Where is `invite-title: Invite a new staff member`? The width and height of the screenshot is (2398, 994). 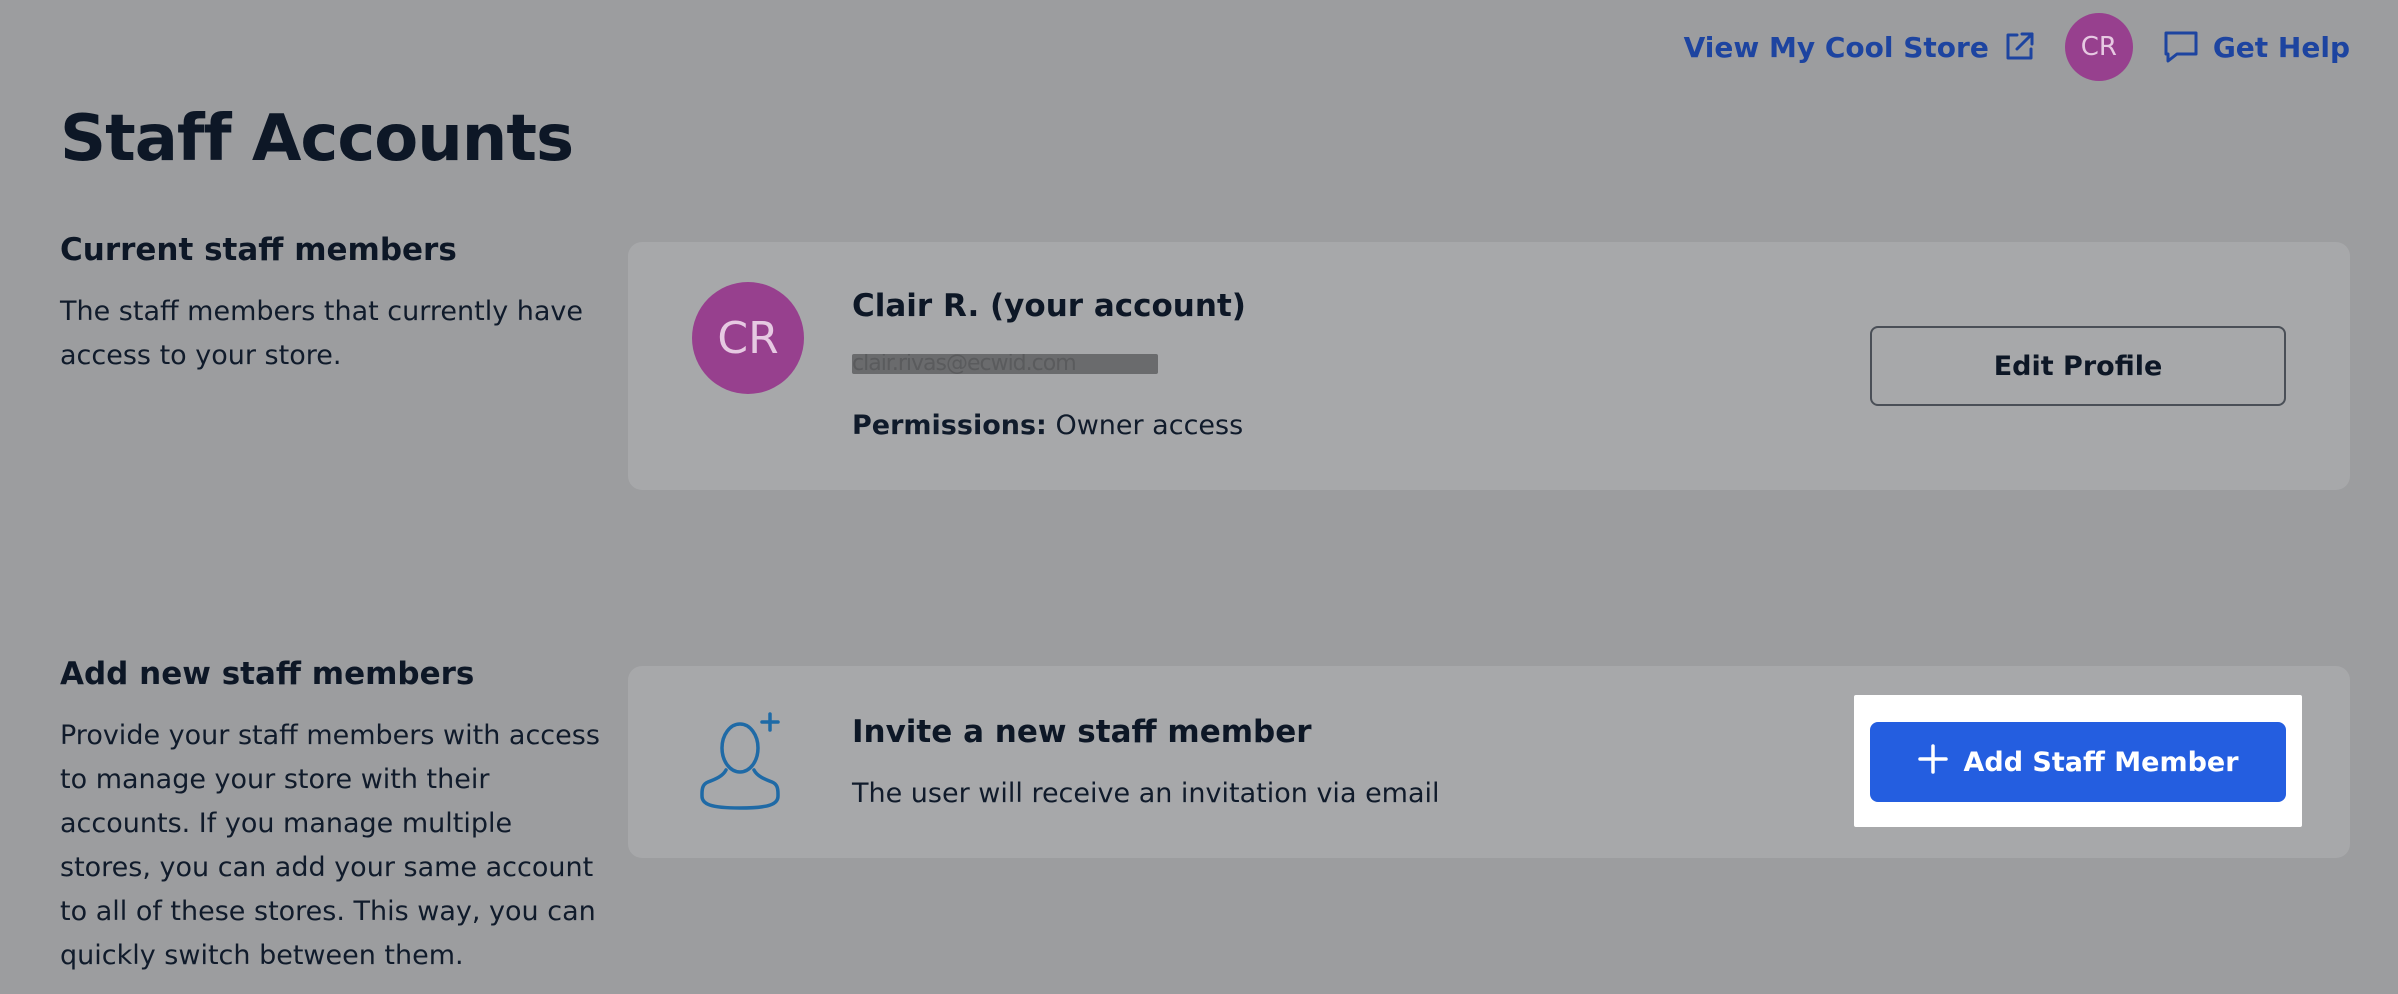
invite-title: Invite a new staff member is located at coordinates (1082, 732).